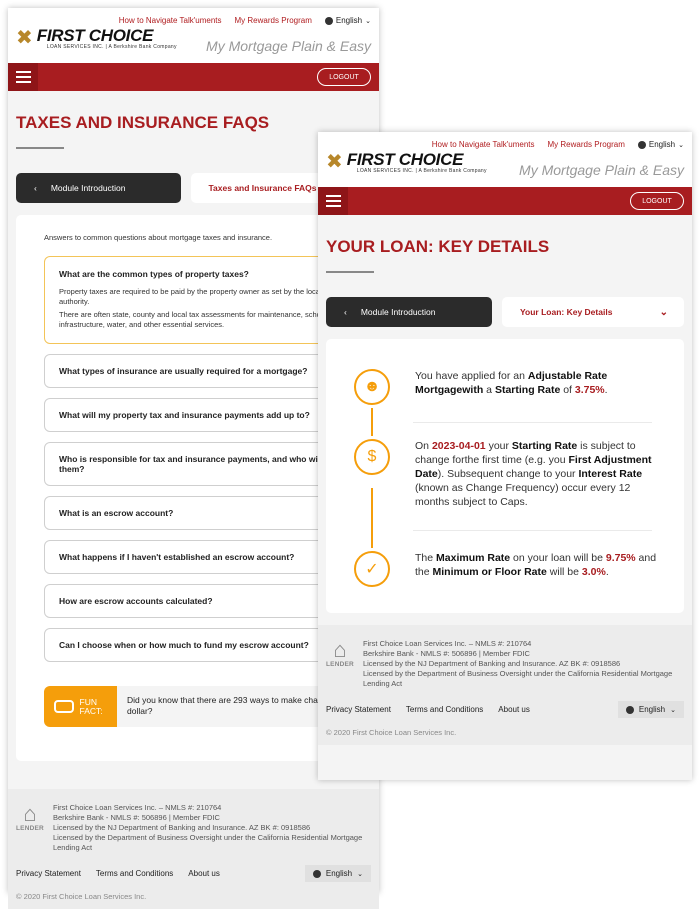  I want to click on fun-fact-label: FUN FACT:, so click(91, 706).